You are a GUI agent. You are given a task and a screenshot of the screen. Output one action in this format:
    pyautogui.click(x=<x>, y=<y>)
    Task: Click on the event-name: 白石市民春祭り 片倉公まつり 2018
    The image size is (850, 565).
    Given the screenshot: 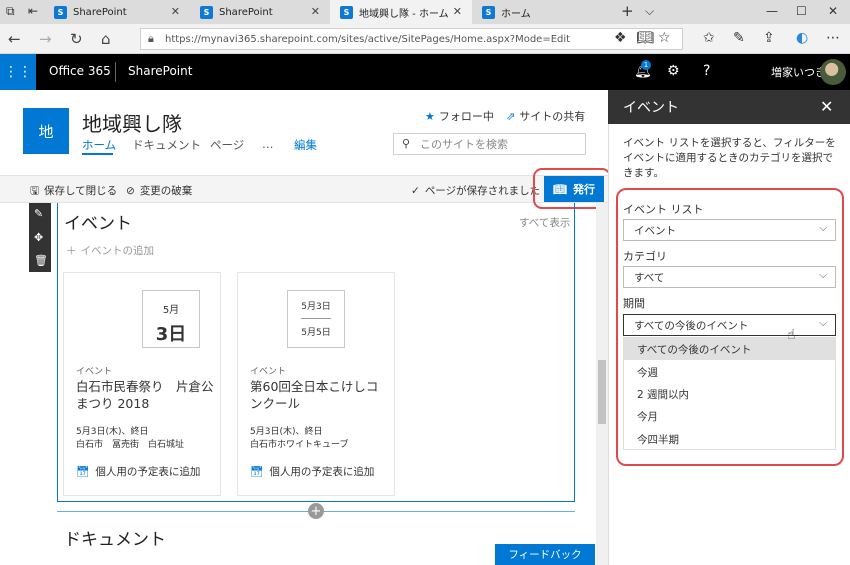 What is the action you would take?
    pyautogui.click(x=145, y=395)
    